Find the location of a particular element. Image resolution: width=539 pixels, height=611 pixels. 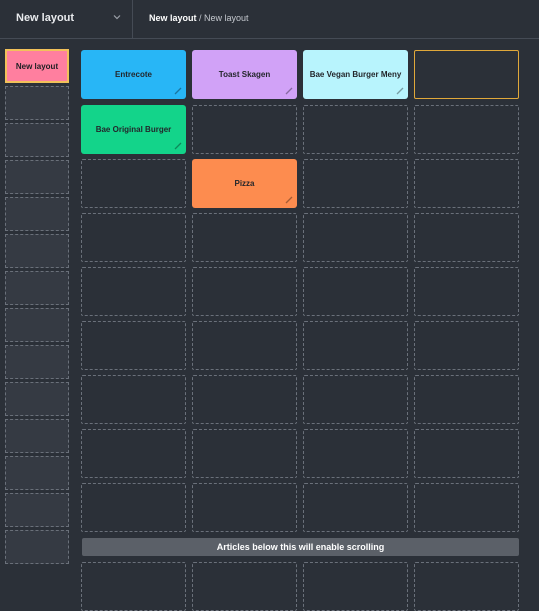

tile-label: Bae Original Burger is located at coordinates (133, 129).